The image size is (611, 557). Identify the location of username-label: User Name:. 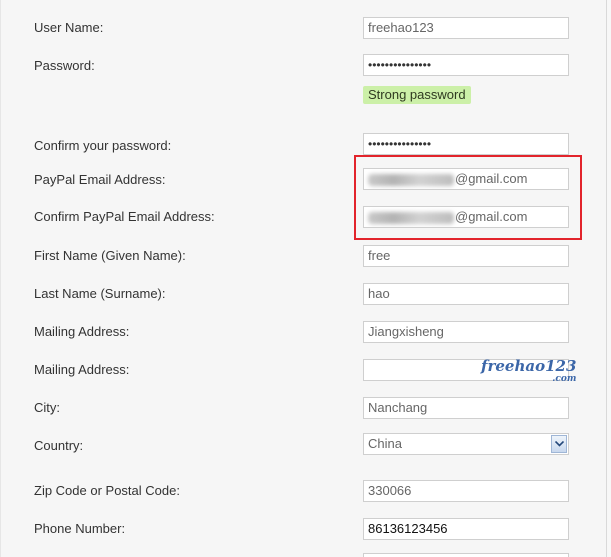
(69, 27).